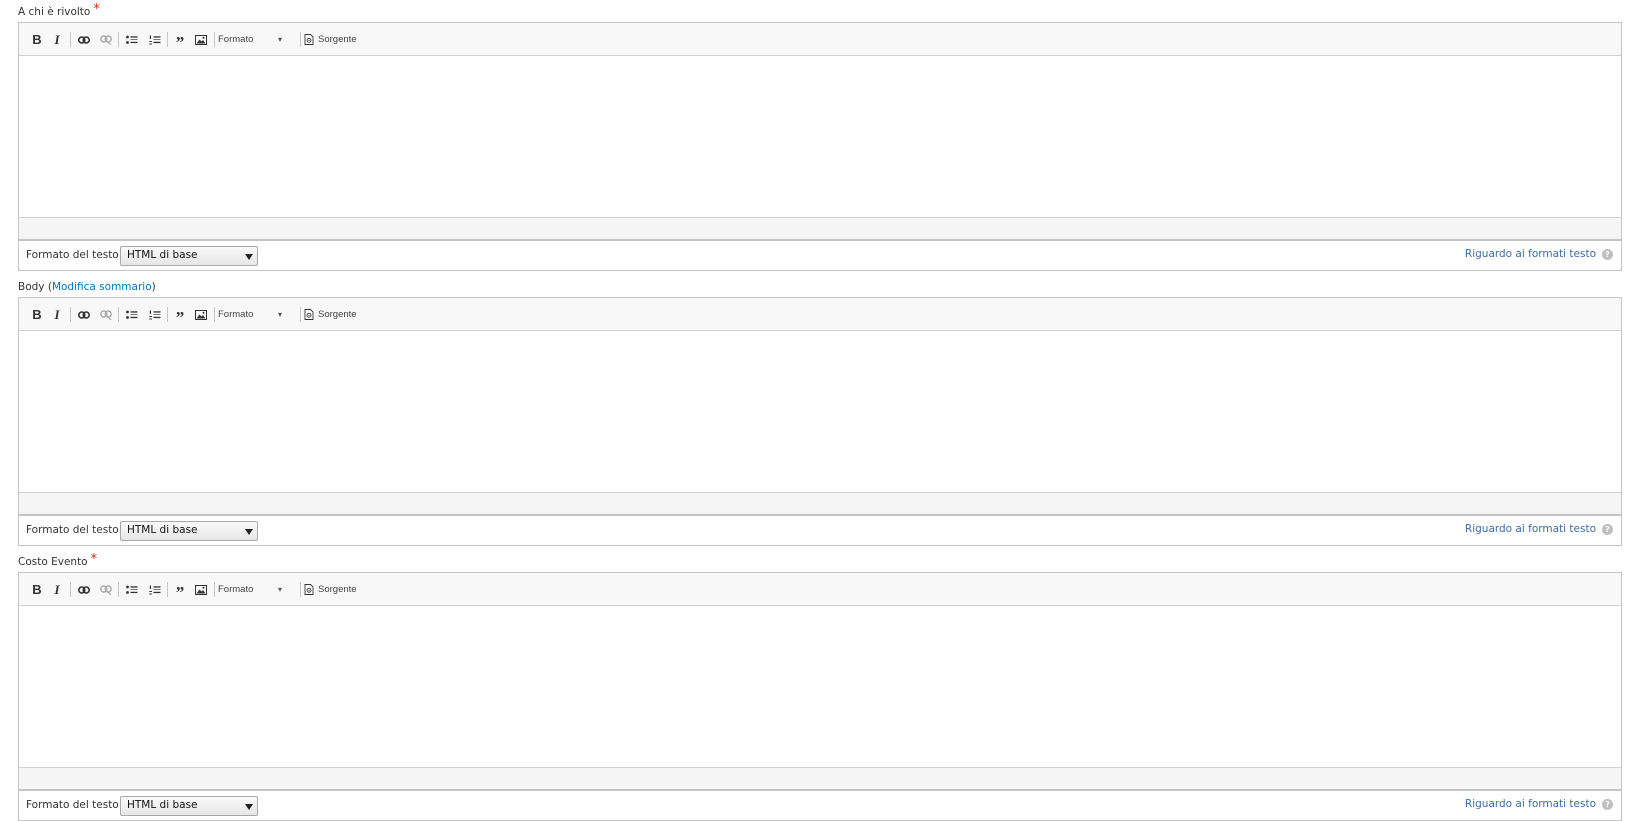 The height and width of the screenshot is (821, 1640). I want to click on field-label: Body (Modifica sommario), so click(87, 287).